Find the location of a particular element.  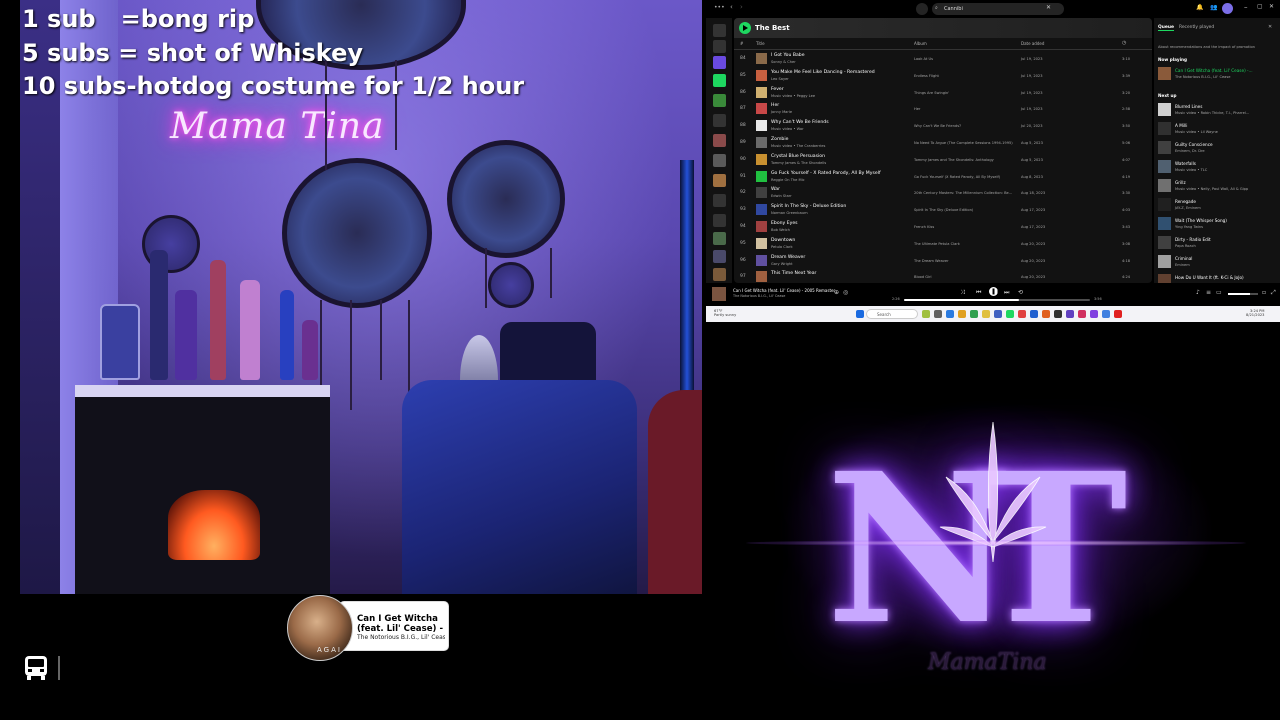

pause-button: ❚❚ is located at coordinates (995, 291).